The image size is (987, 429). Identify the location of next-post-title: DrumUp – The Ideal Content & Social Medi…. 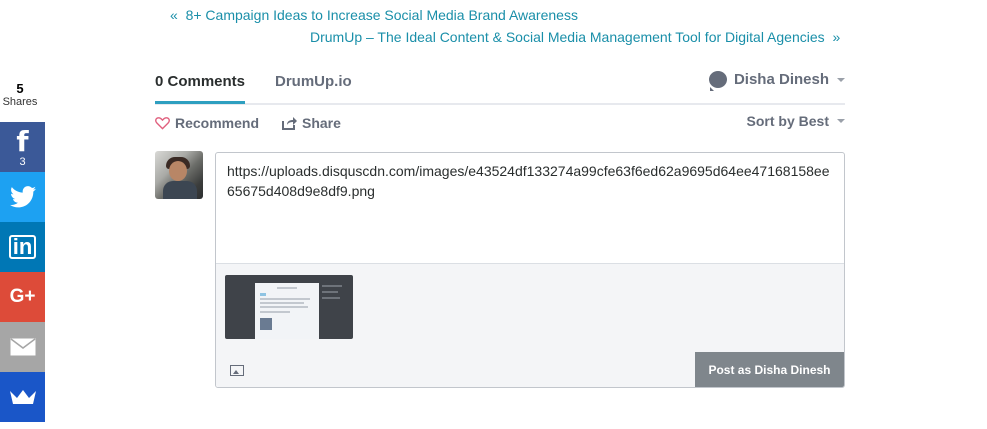
(567, 37).